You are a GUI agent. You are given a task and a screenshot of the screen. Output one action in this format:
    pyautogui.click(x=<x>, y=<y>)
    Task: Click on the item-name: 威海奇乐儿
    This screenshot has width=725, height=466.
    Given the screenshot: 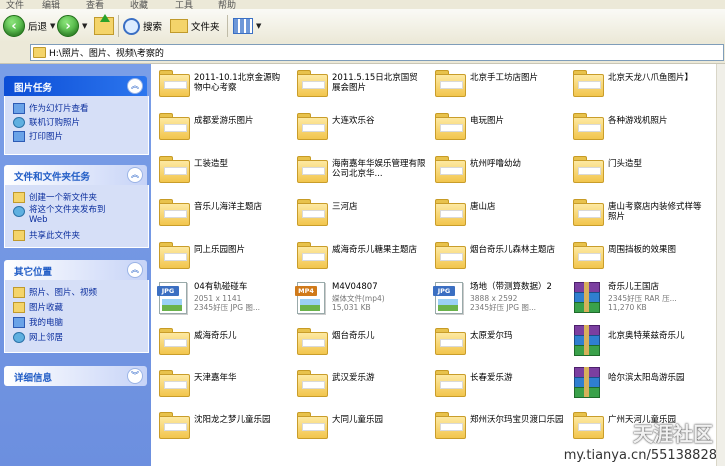 What is the action you would take?
    pyautogui.click(x=215, y=336)
    